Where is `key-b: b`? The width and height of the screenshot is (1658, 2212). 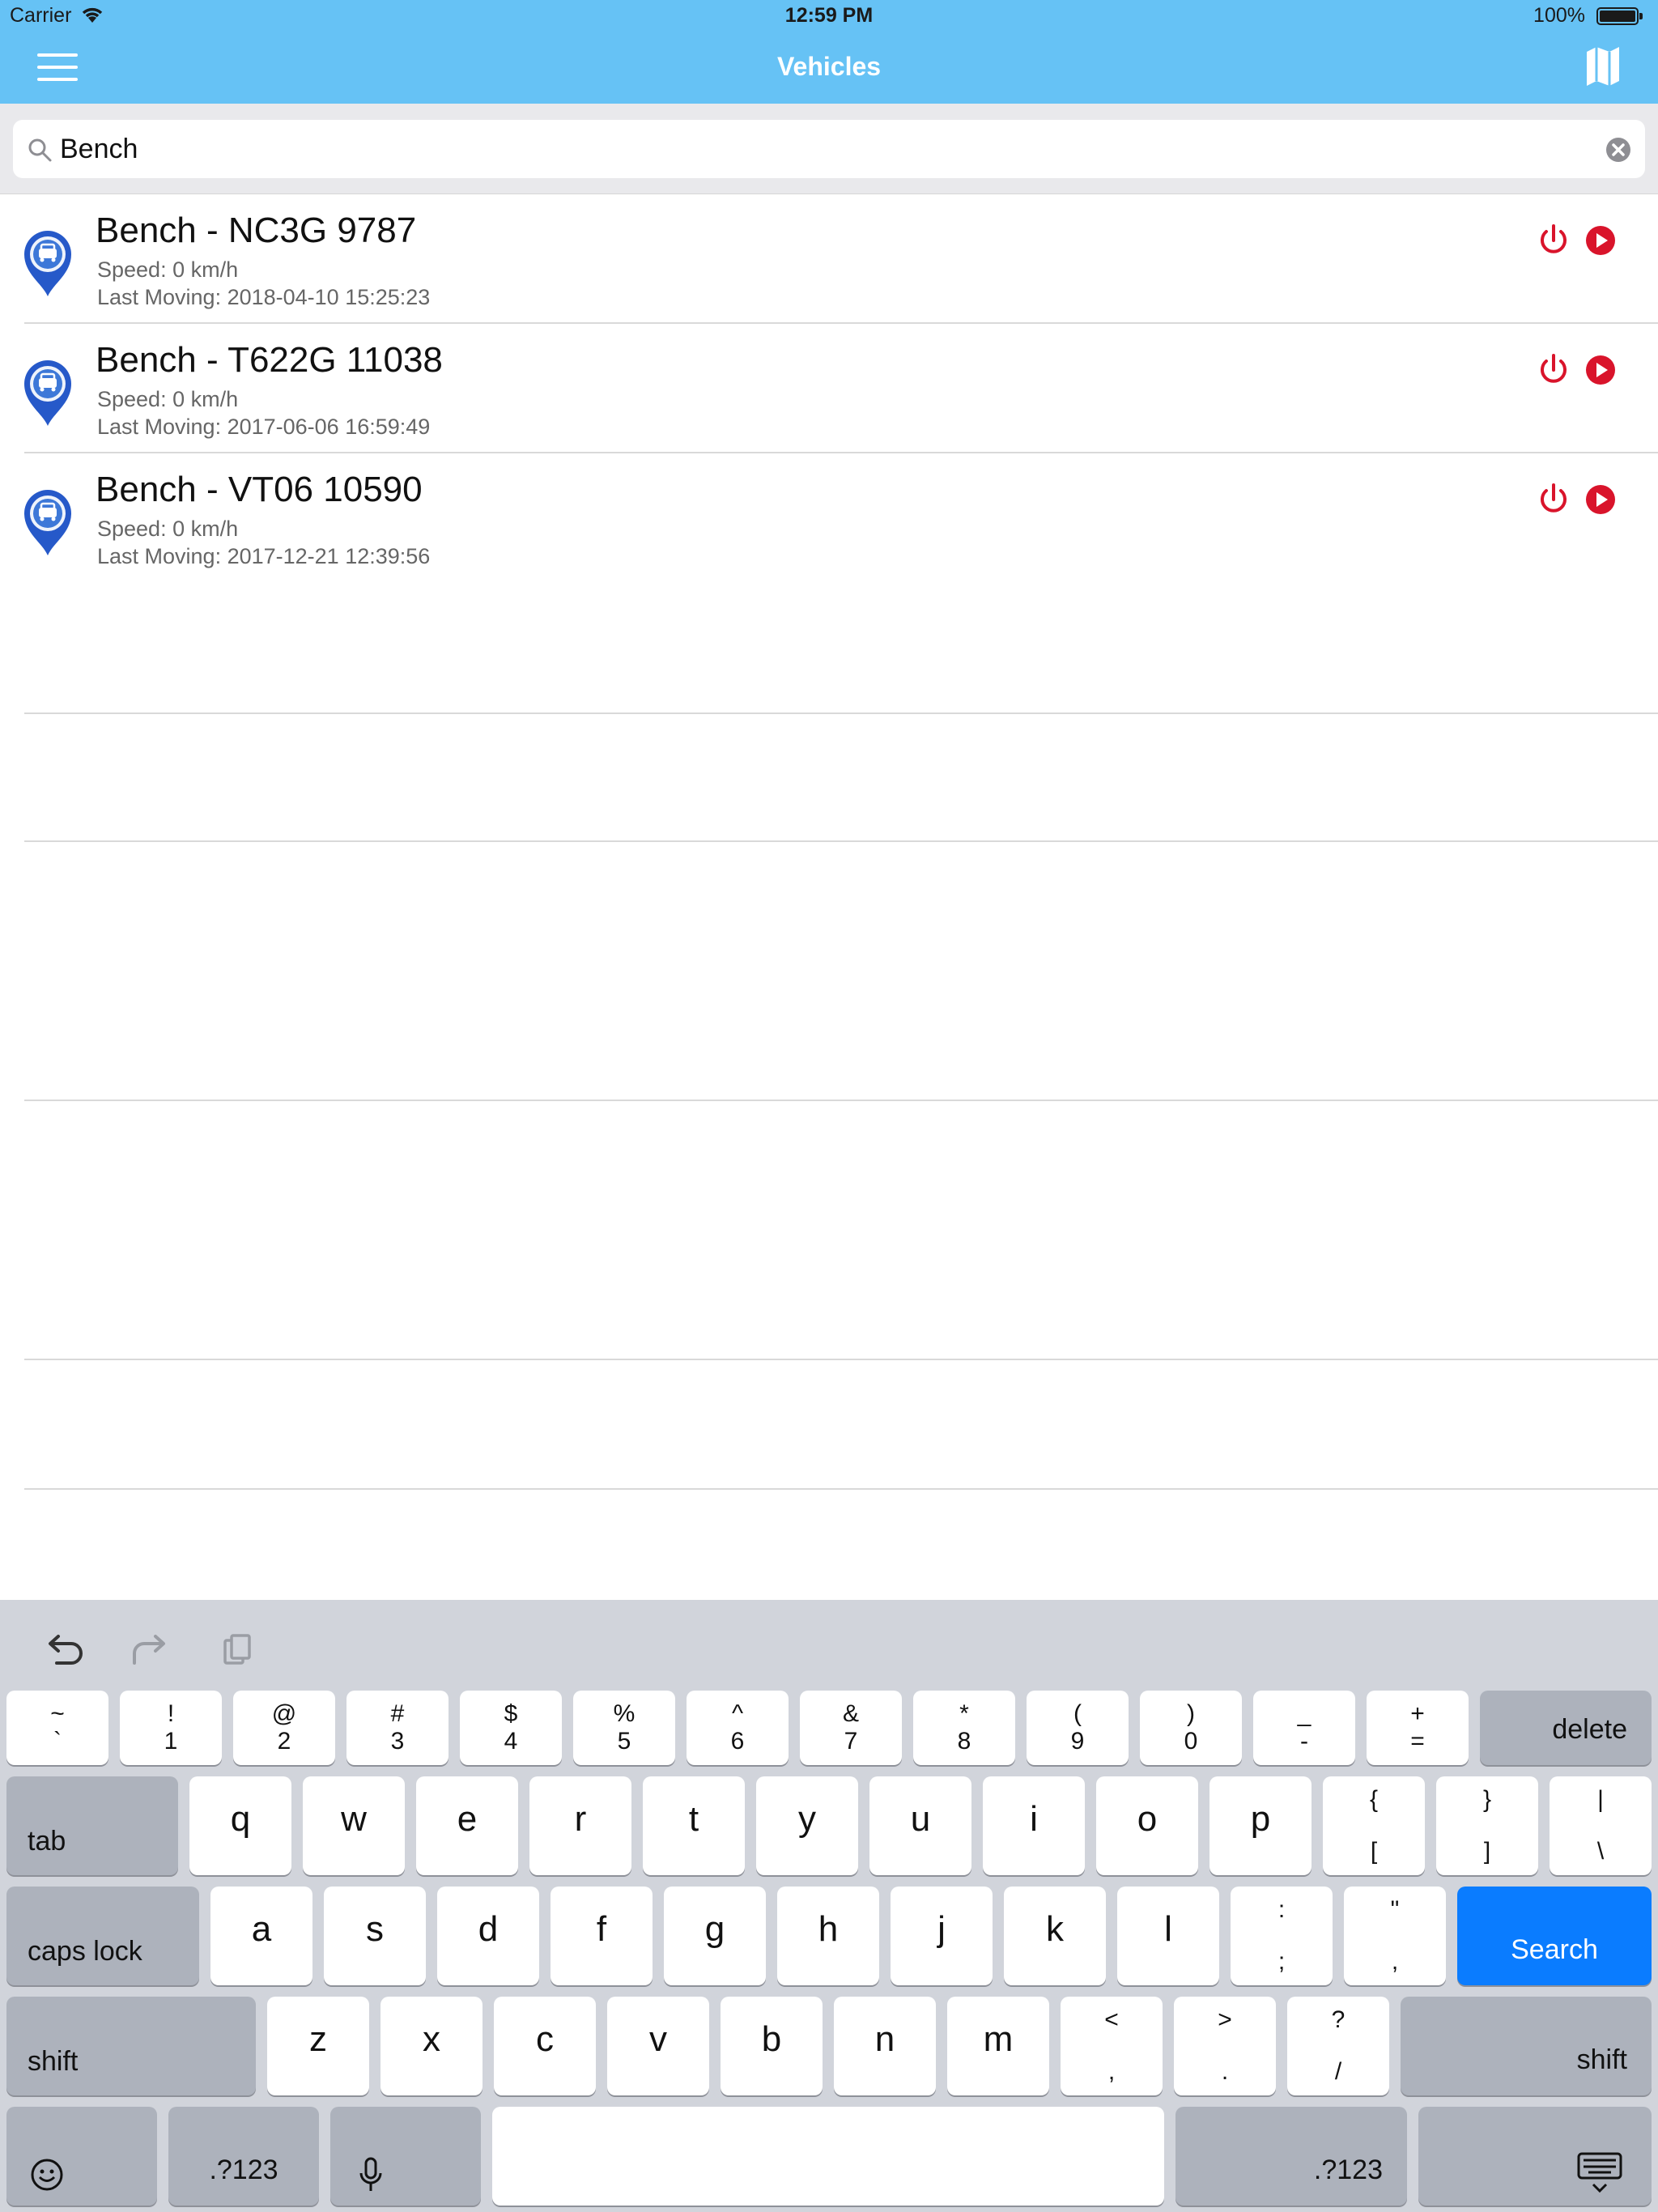
key-b: b is located at coordinates (772, 2046).